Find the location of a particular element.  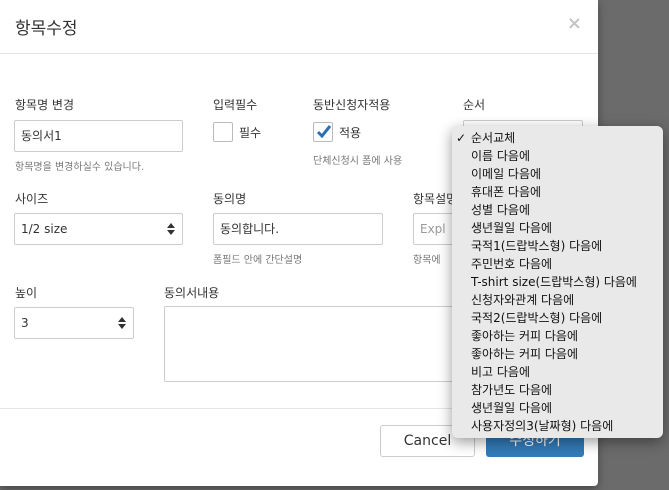

dropdown-option: 주민번호 다음에 is located at coordinates (557, 264).